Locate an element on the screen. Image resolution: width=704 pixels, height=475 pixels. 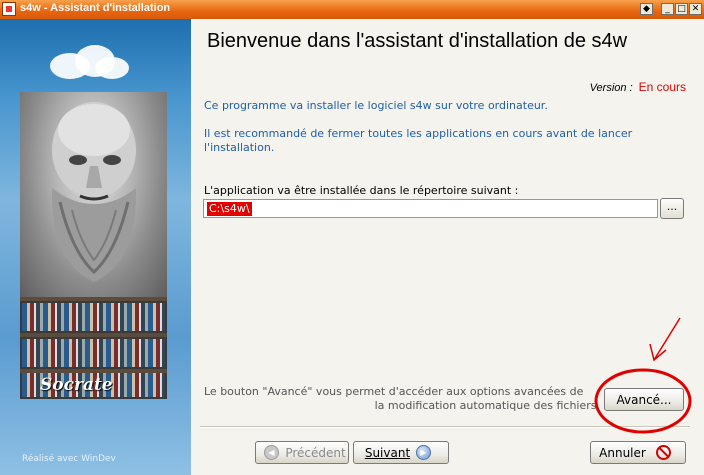
directory-input: C:\s4w\ is located at coordinates (430, 208).